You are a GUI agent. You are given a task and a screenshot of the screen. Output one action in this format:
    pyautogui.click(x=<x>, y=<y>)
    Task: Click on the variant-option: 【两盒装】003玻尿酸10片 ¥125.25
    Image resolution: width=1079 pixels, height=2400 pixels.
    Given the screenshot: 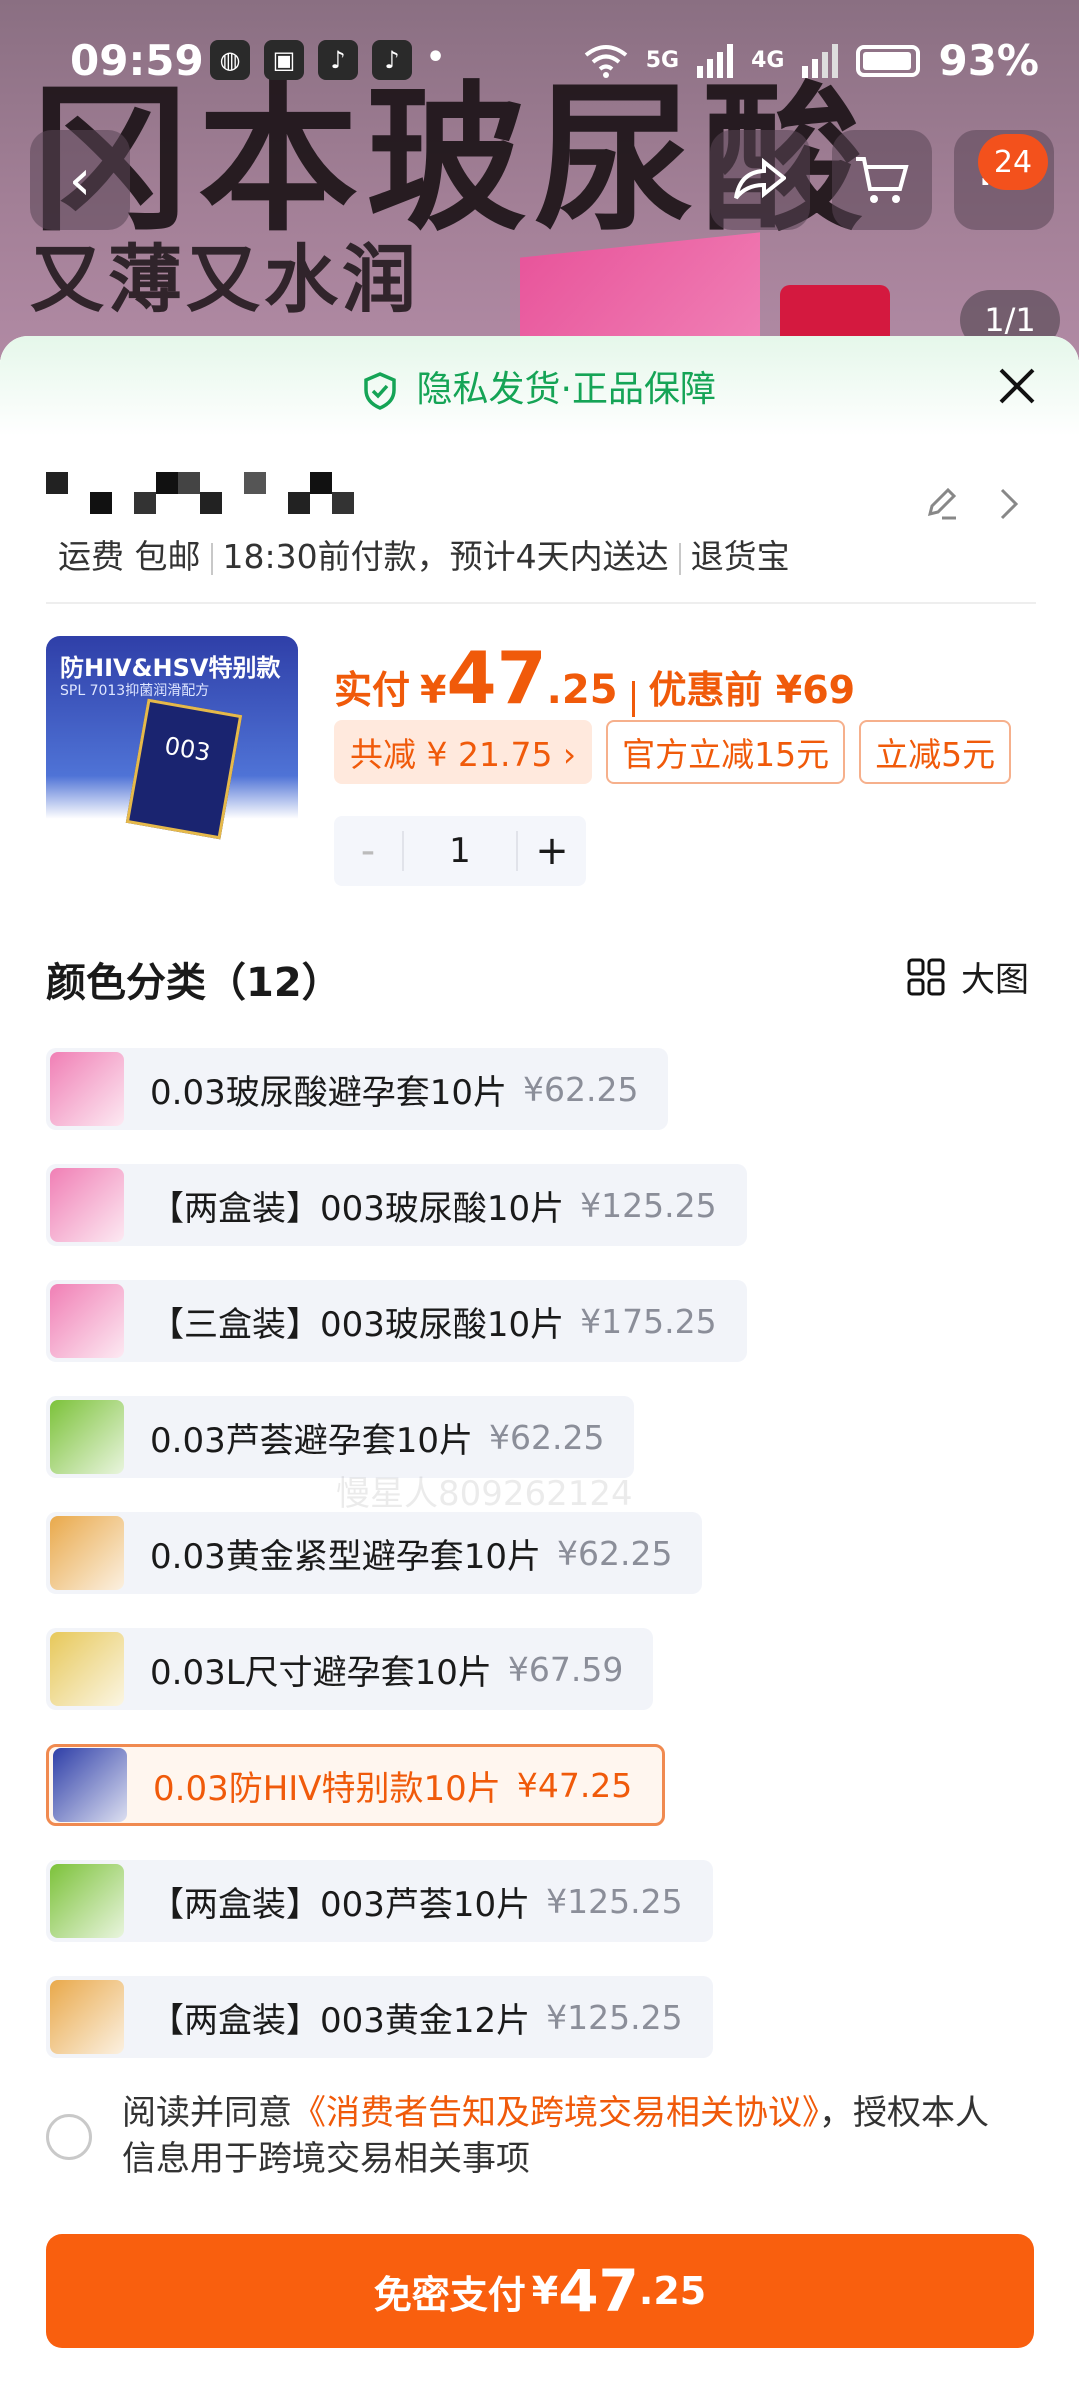 What is the action you would take?
    pyautogui.click(x=396, y=1205)
    